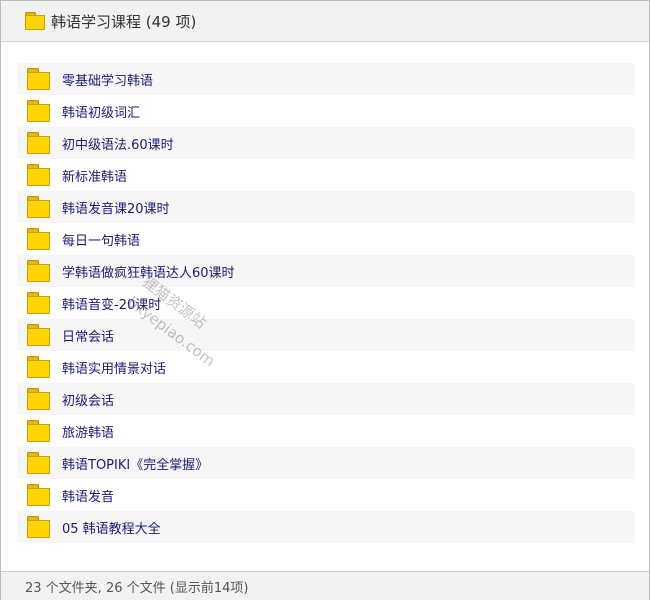 This screenshot has height=600, width=650. What do you see at coordinates (325, 585) in the screenshot?
I see `status-bar: 23 个文件夹, 26 个文件 (显示前14项)` at bounding box center [325, 585].